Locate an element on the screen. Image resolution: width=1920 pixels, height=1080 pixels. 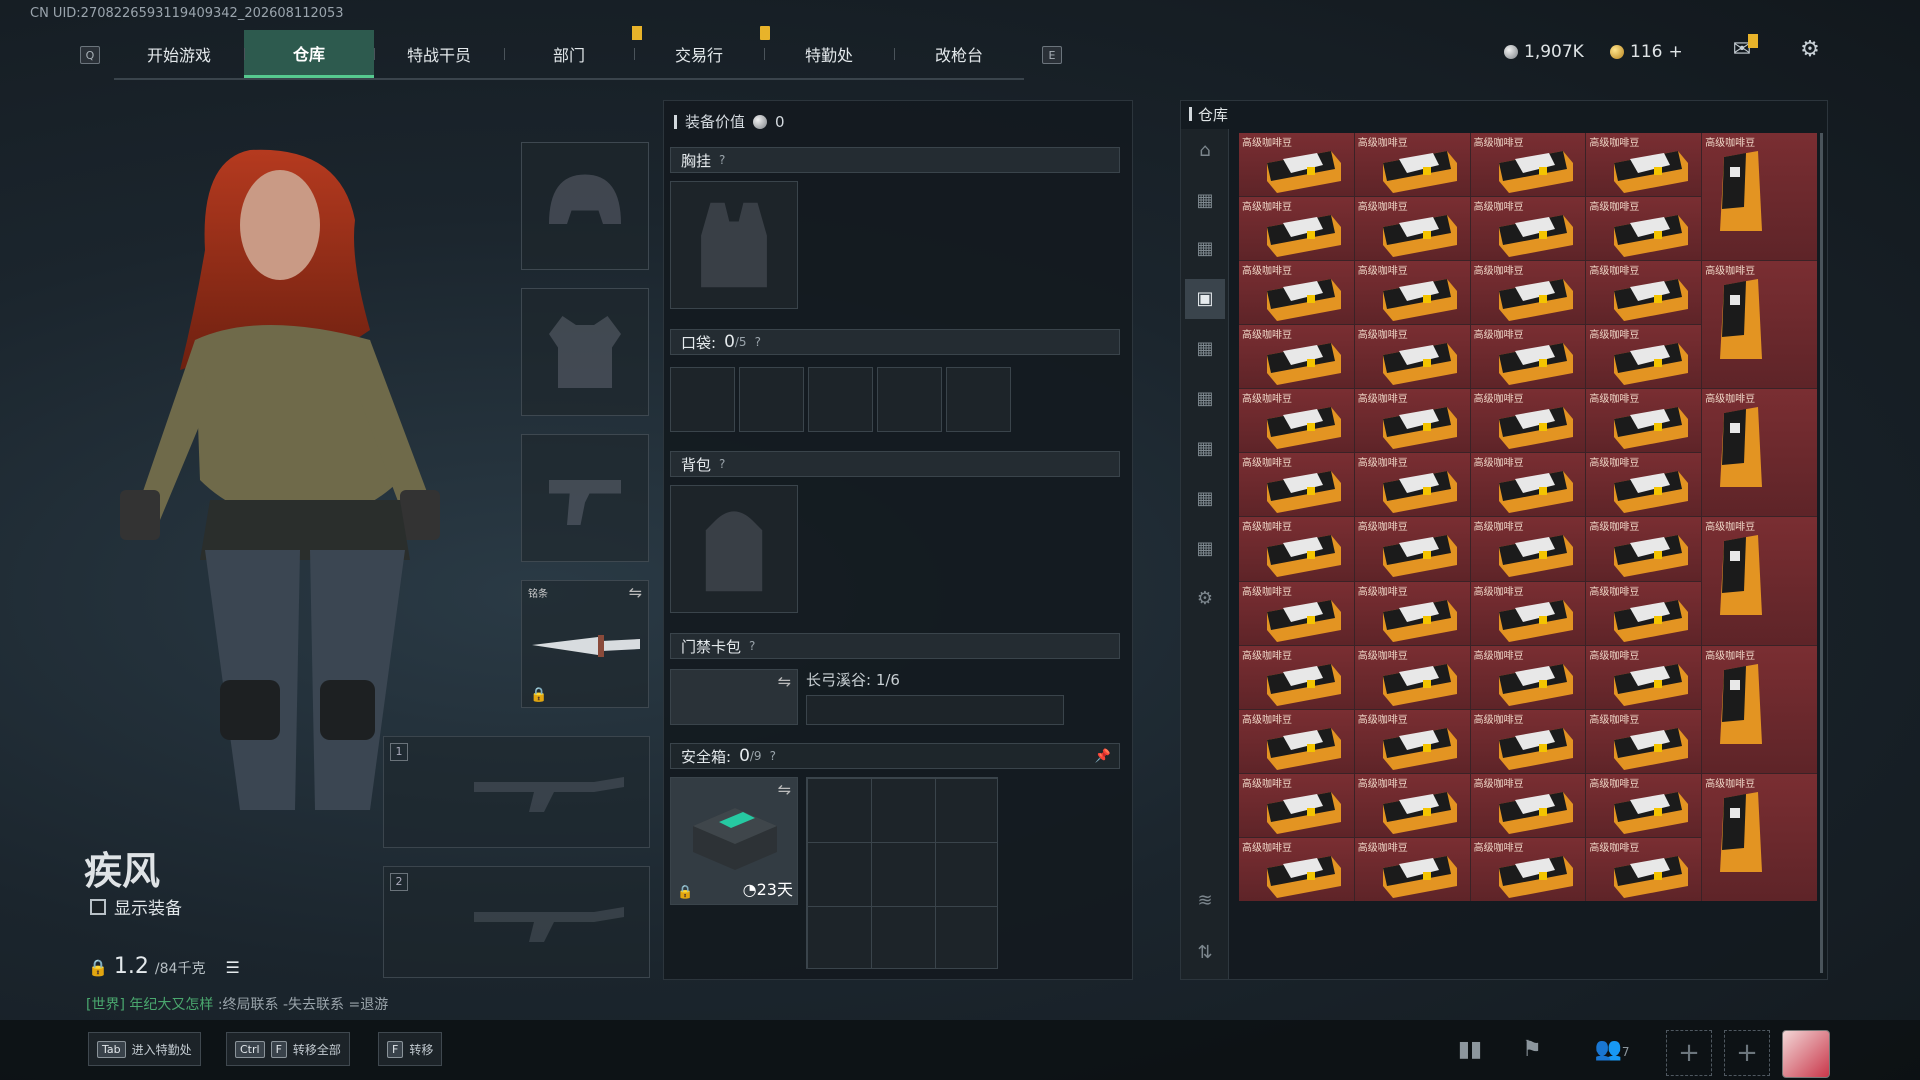
filter-selected-icon: ▣ is located at coordinates (1205, 299).